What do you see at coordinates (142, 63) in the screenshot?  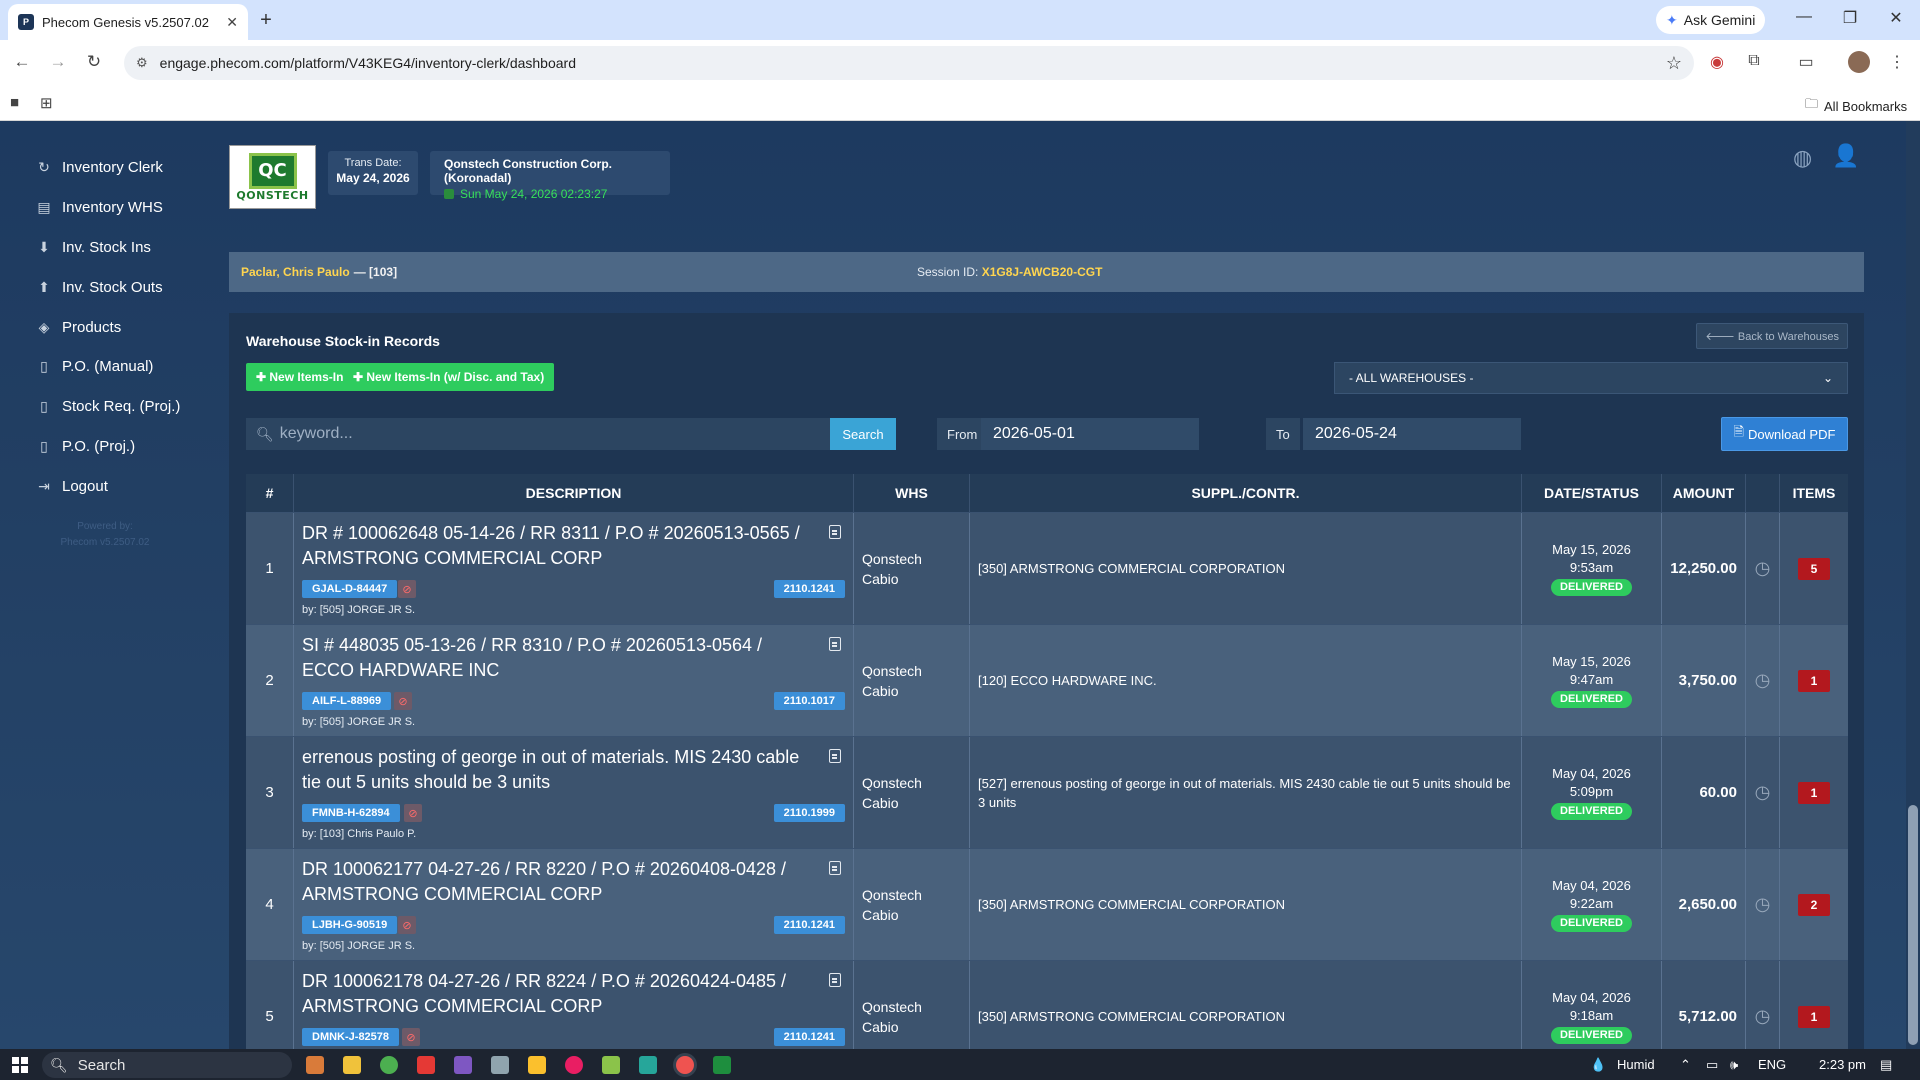 I see `site-info-icon: ⚙` at bounding box center [142, 63].